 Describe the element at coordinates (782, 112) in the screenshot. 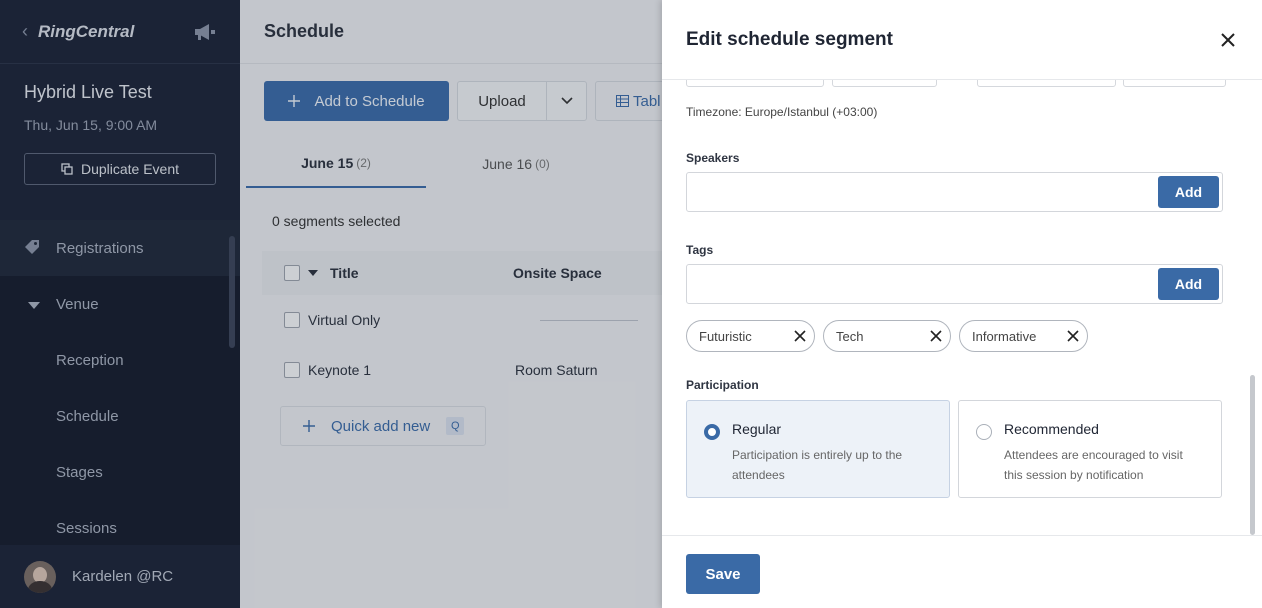

I see `timezone-text: Timezone: Europe/Istanbul (+03:00)` at that location.